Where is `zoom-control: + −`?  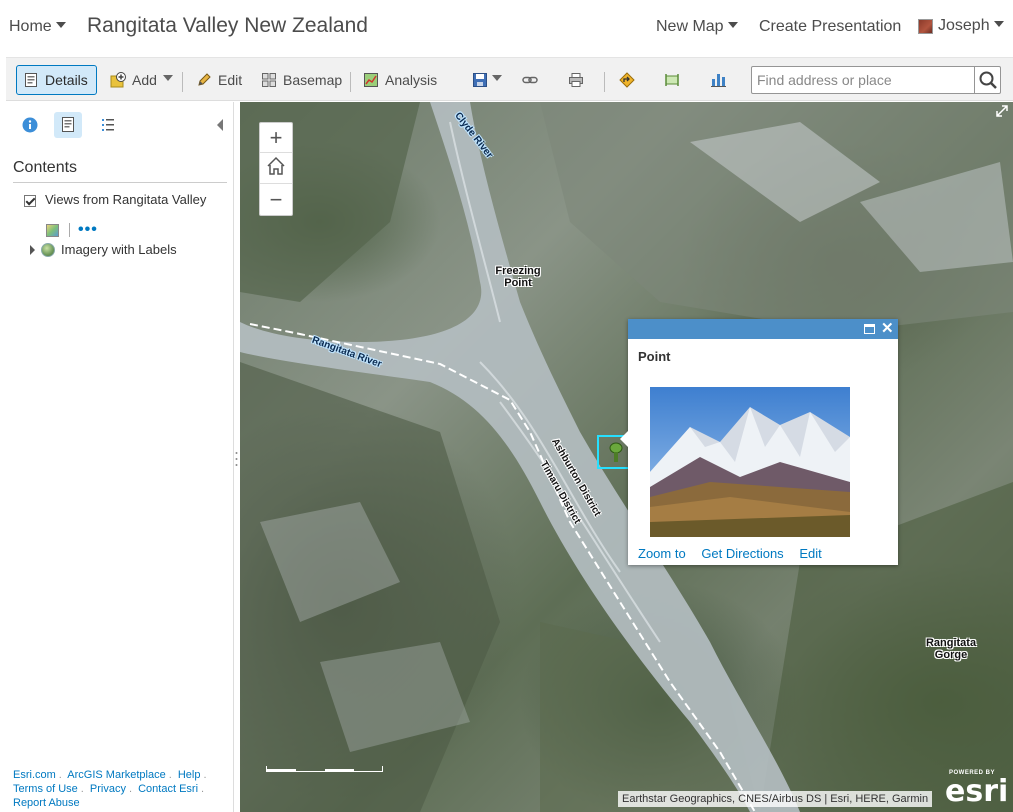 zoom-control: + − is located at coordinates (276, 169).